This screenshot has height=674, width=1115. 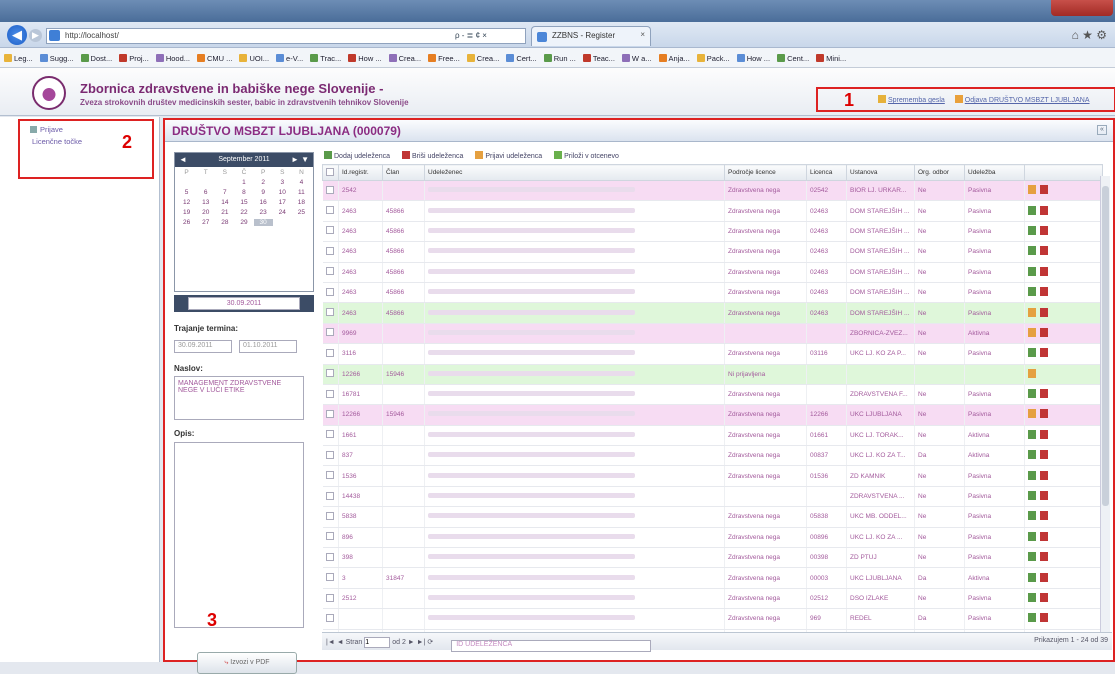 What do you see at coordinates (1089, 35) in the screenshot?
I see `browser-tools-icons: ⌂ ★ ⚙` at bounding box center [1089, 35].